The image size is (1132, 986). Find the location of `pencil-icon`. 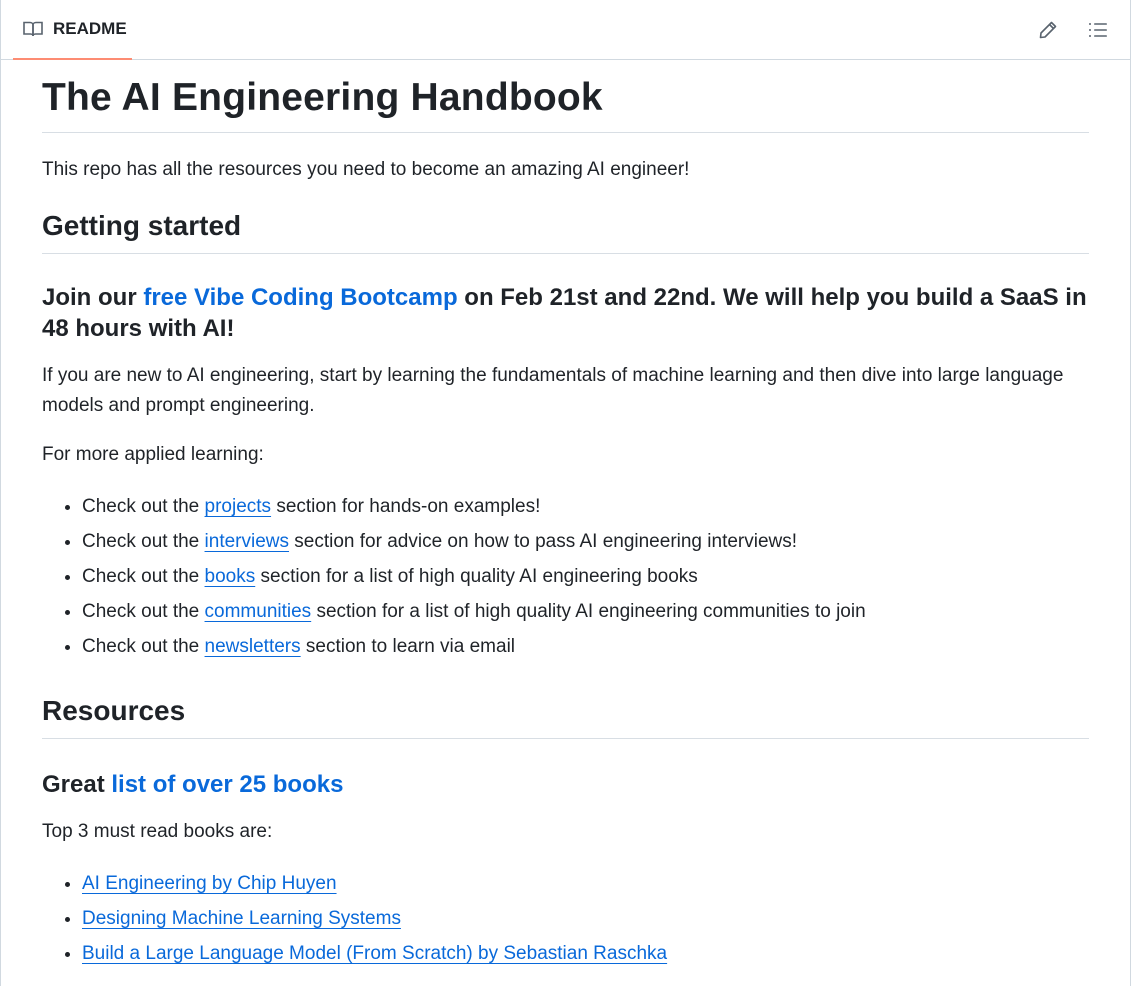

pencil-icon is located at coordinates (1048, 30).